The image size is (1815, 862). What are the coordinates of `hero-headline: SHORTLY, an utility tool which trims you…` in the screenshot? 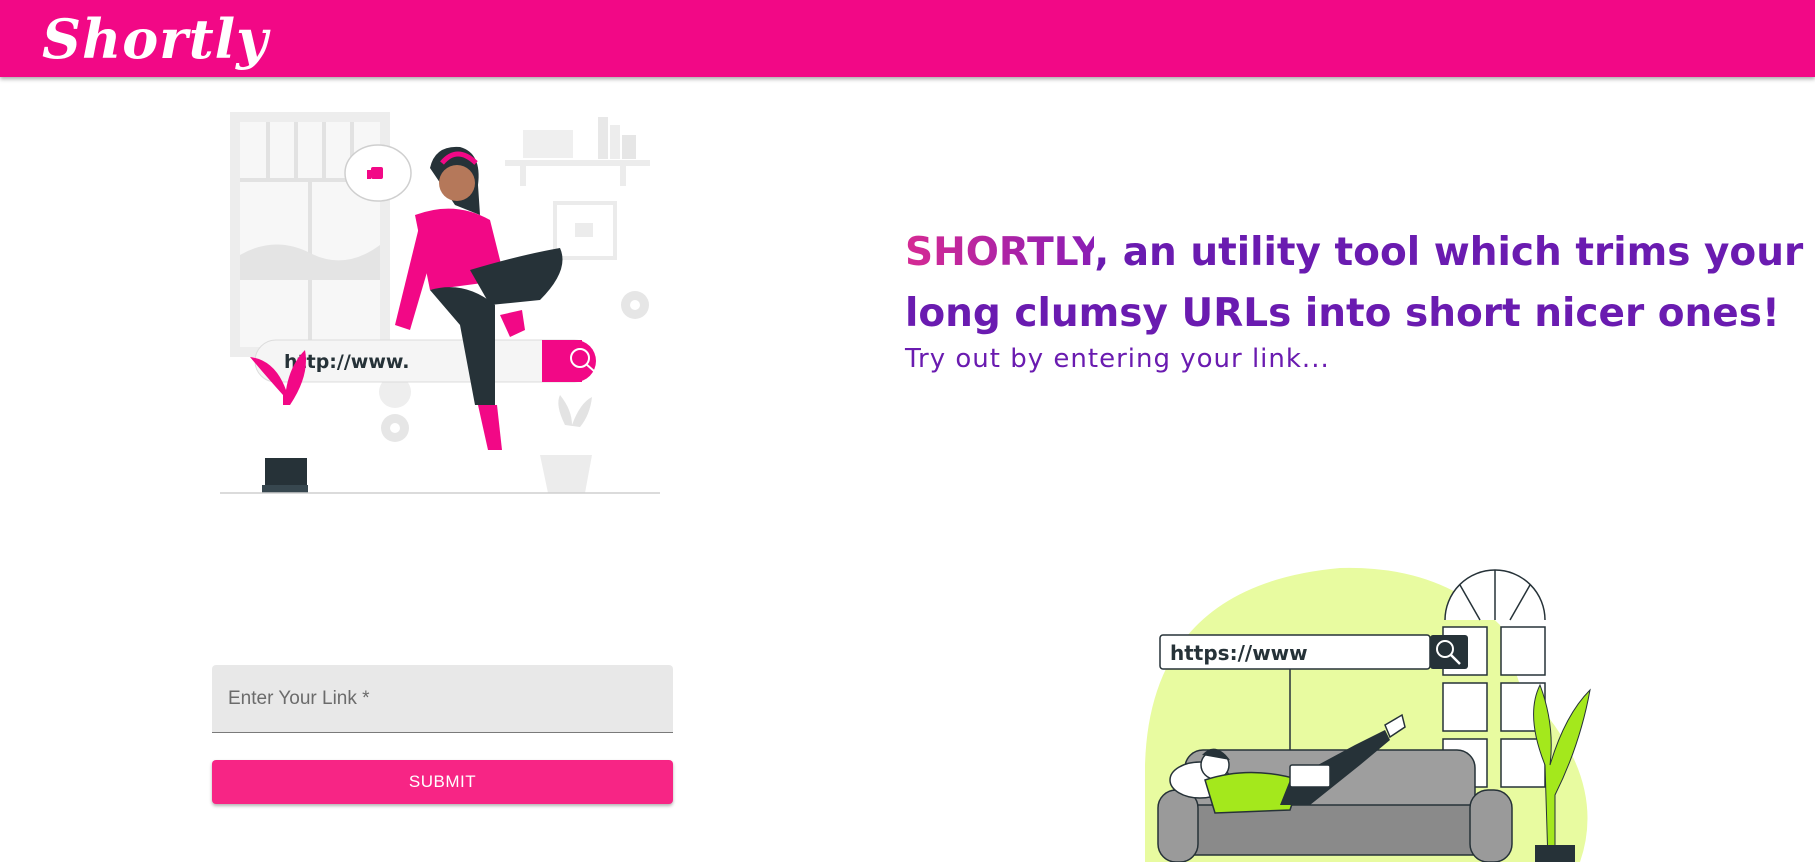 It's located at (1355, 283).